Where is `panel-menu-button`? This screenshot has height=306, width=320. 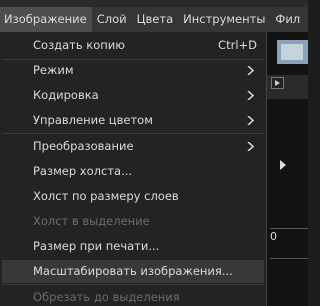
panel-menu-button is located at coordinates (277, 83).